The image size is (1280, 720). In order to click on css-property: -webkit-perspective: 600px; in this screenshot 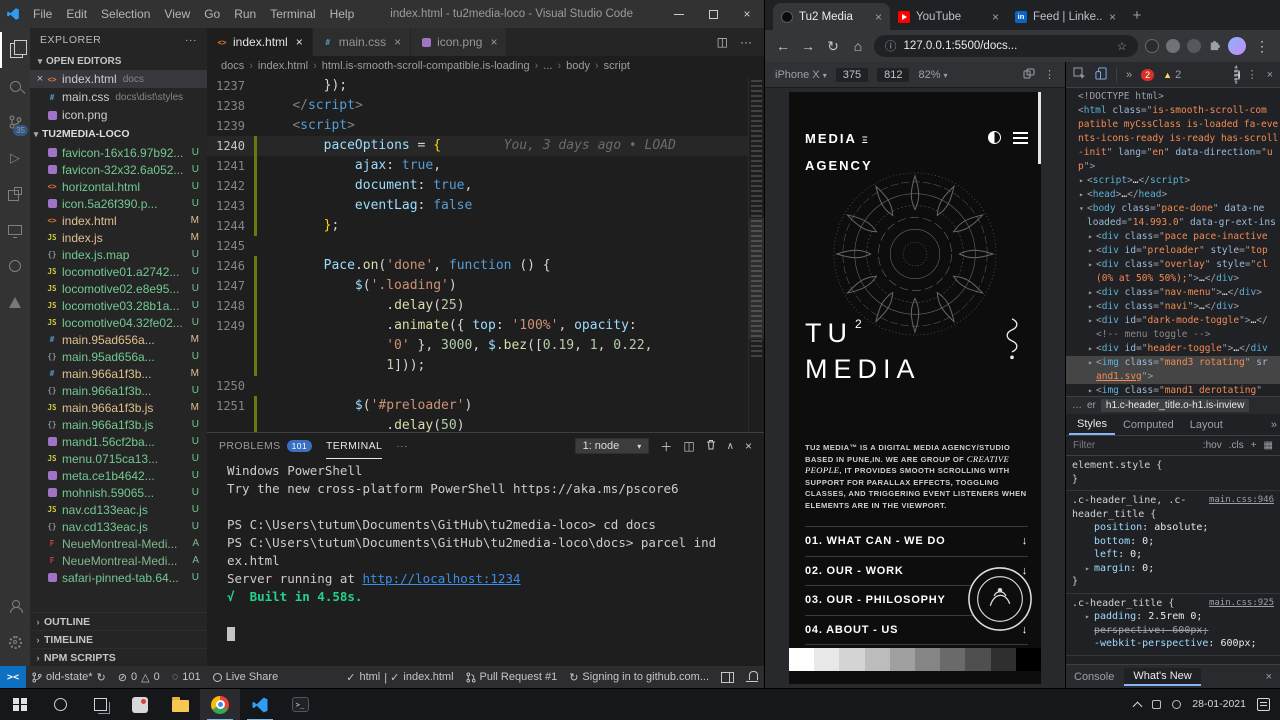, I will do `click(1173, 644)`.